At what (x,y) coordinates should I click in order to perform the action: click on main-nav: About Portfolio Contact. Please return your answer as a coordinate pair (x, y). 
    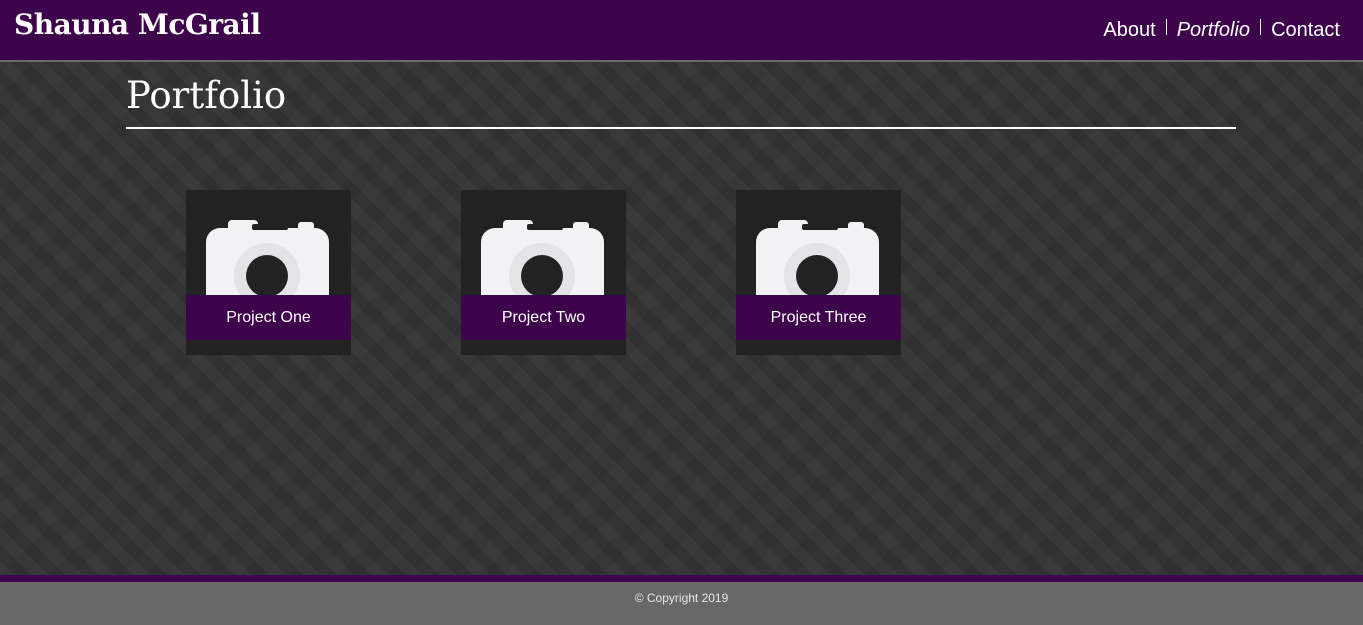
    Looking at the image, I should click on (1221, 30).